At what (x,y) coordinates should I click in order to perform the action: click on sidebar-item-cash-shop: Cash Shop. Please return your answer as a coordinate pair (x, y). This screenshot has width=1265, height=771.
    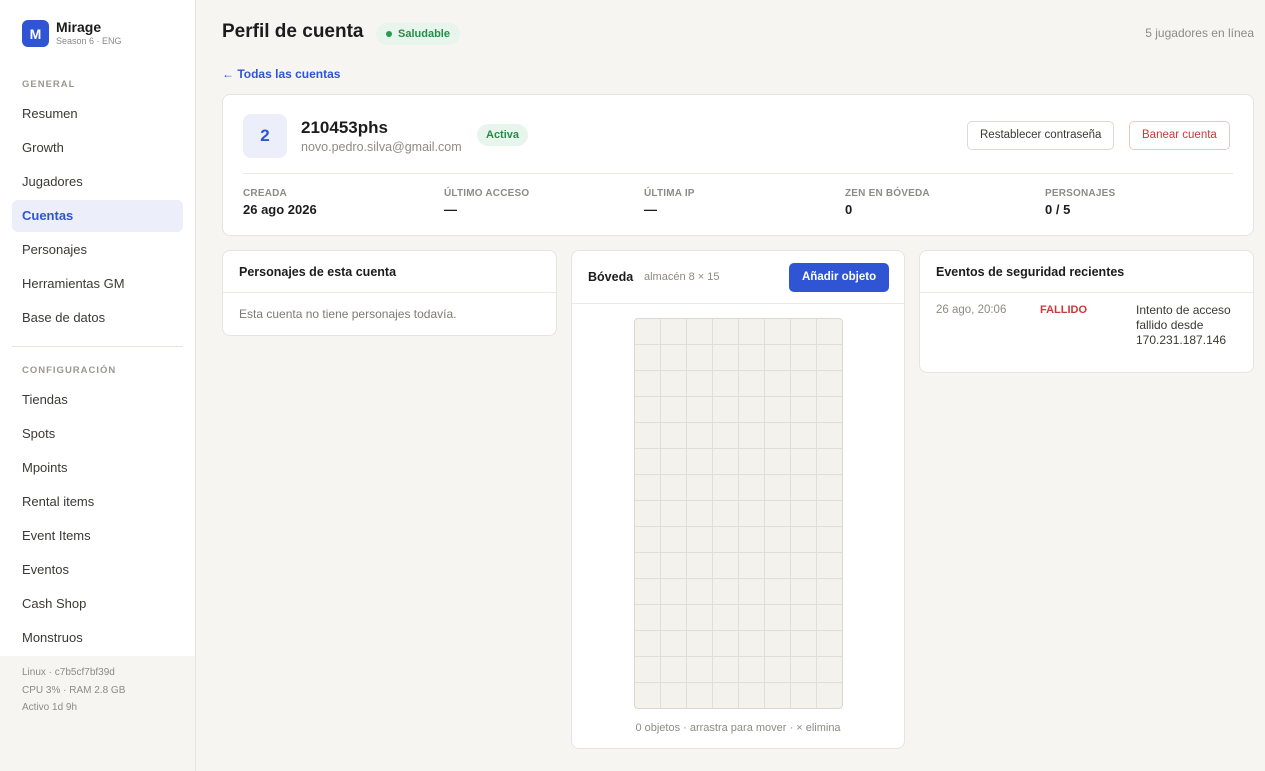
    Looking at the image, I should click on (97, 604).